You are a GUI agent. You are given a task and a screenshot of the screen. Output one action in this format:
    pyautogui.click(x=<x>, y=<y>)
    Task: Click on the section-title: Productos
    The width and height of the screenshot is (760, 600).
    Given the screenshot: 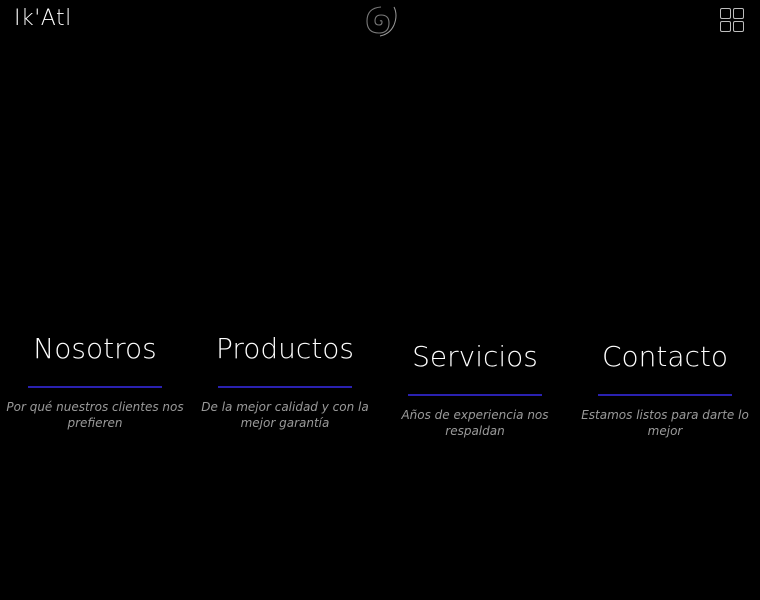 What is the action you would take?
    pyautogui.click(x=285, y=349)
    